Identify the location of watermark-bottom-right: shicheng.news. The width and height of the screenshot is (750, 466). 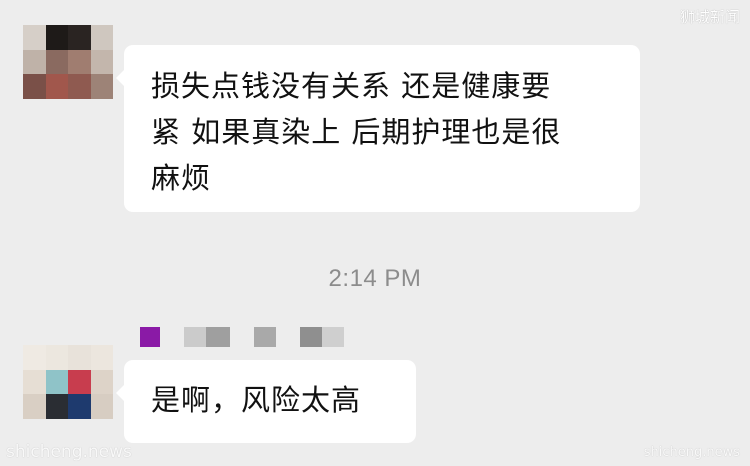
(691, 452).